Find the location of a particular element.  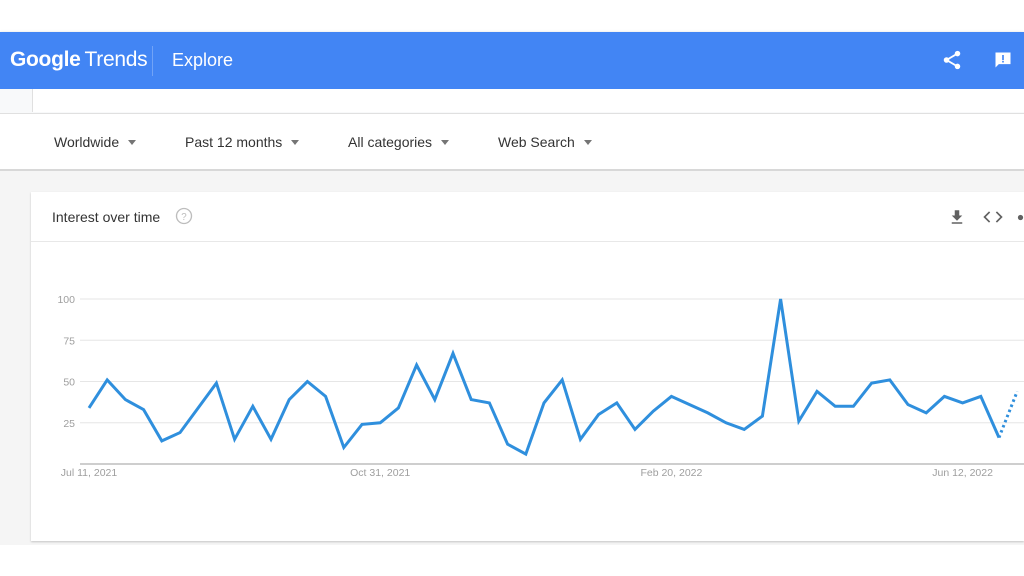

download-icon is located at coordinates (957, 217).